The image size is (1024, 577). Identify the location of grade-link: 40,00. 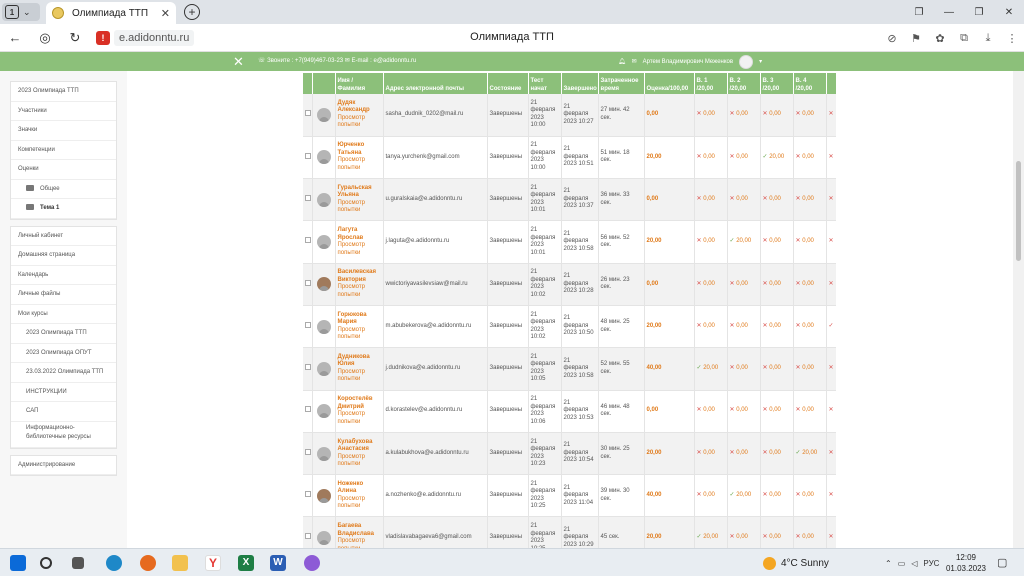
(654, 495).